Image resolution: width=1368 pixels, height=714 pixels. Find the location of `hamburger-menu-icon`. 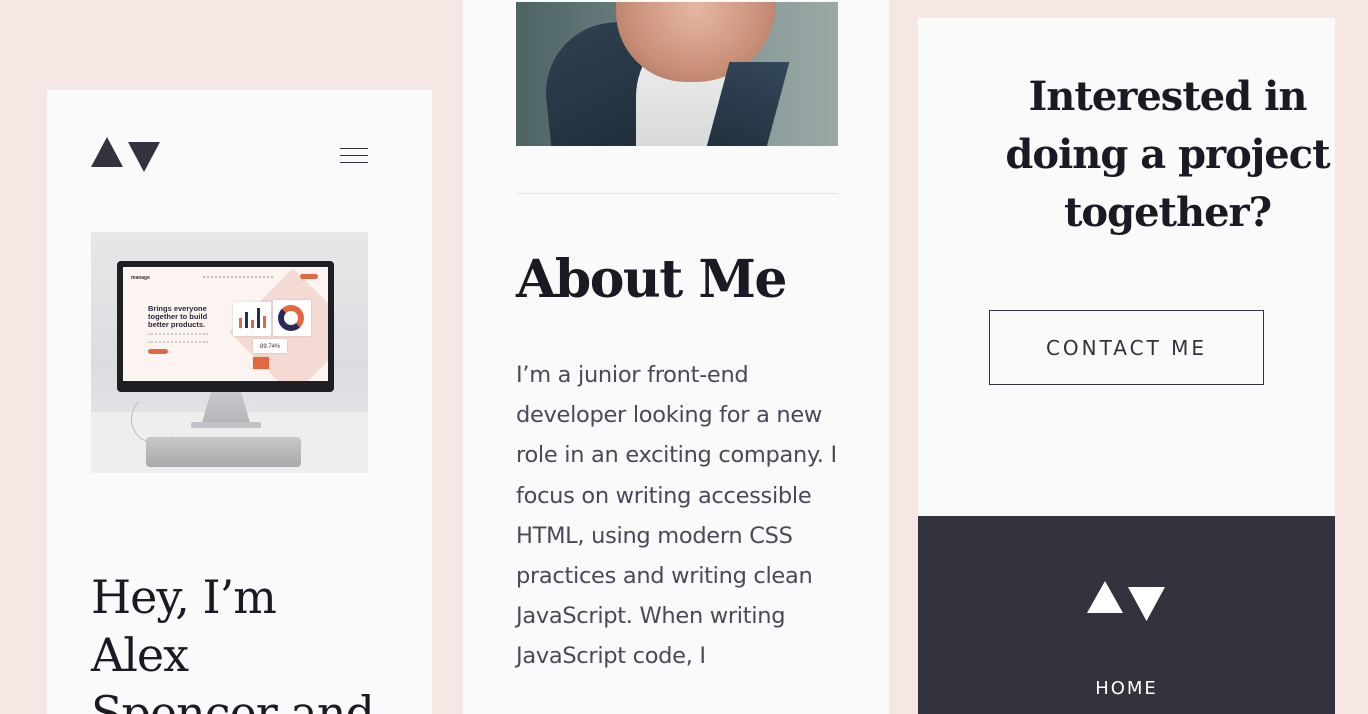

hamburger-menu-icon is located at coordinates (354, 156).